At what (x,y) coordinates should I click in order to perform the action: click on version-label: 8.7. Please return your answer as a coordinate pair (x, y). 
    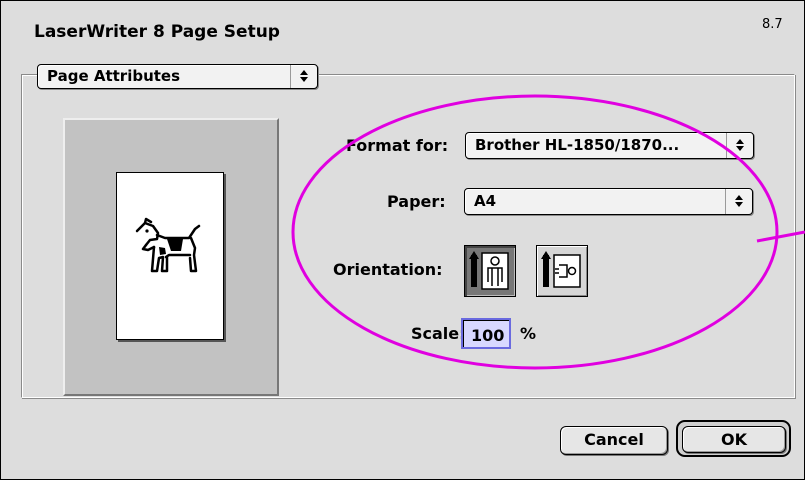
    Looking at the image, I should click on (772, 24).